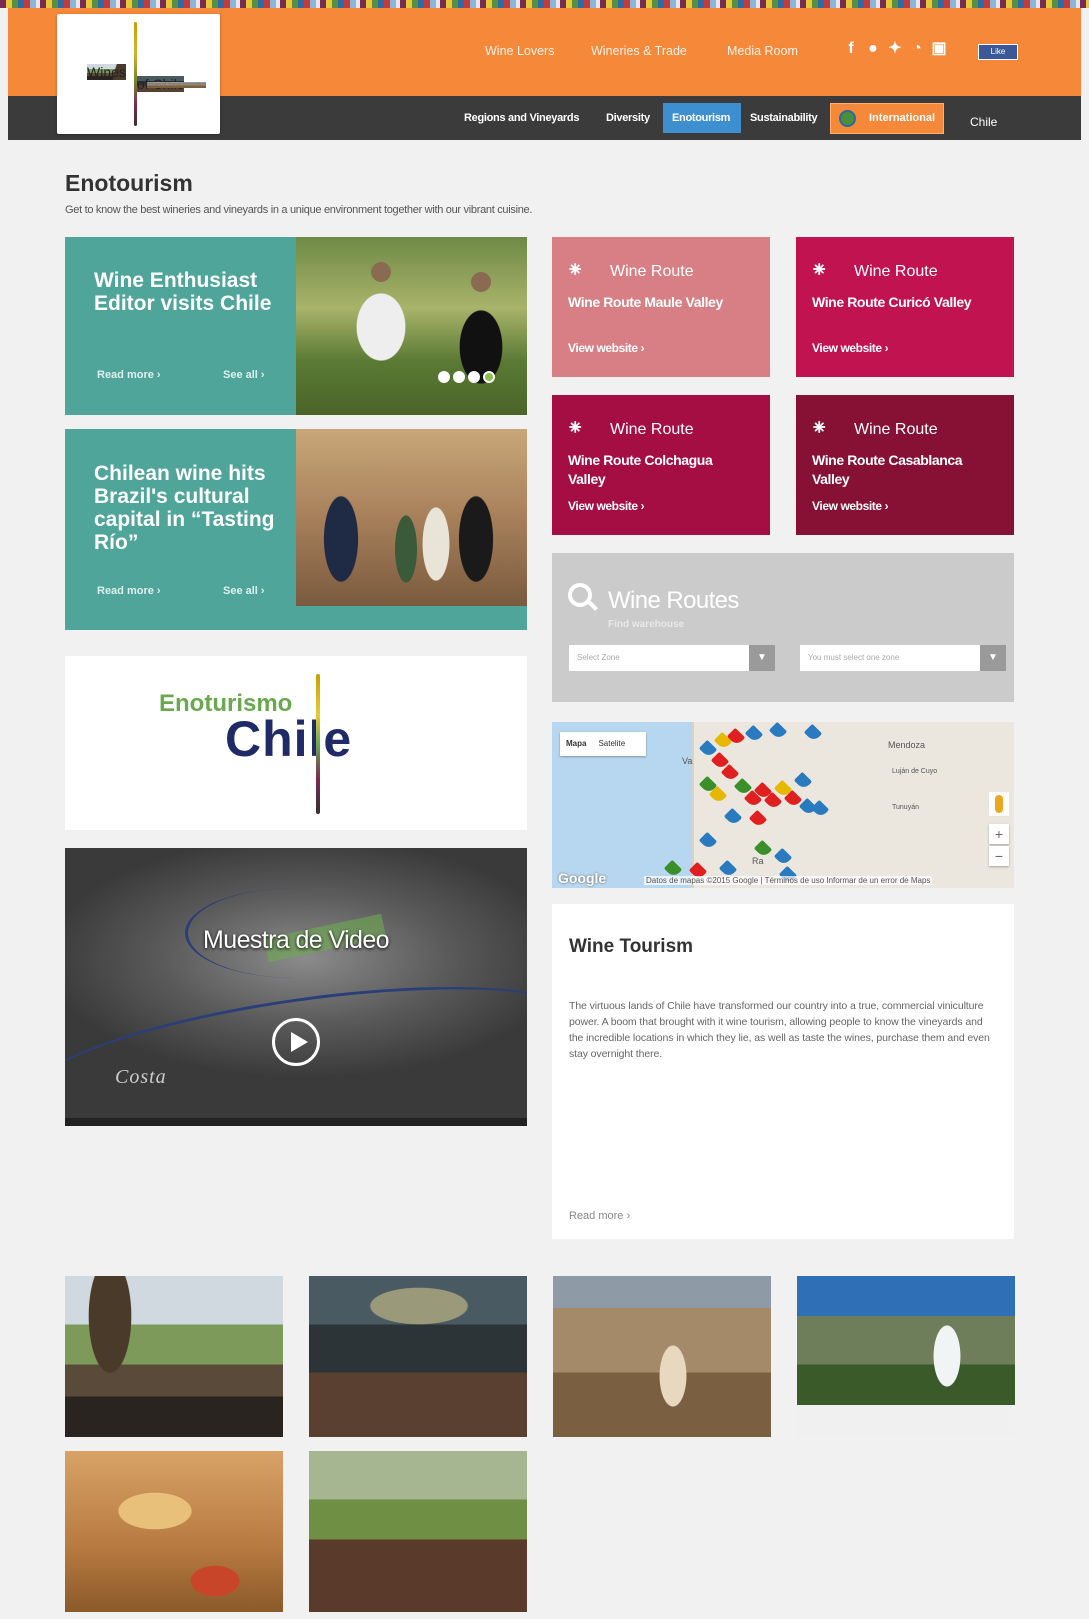  What do you see at coordinates (576, 743) in the screenshot?
I see `map-tab: Mapa` at bounding box center [576, 743].